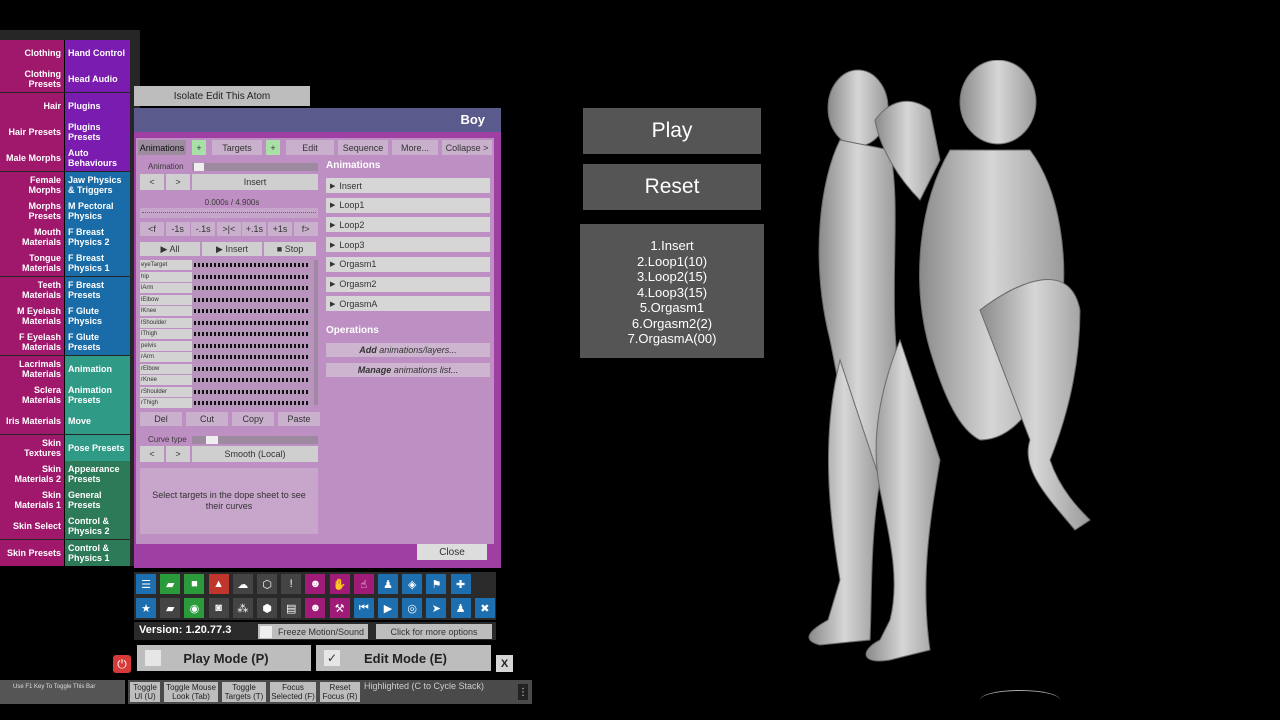 Image resolution: width=1280 pixels, height=720 pixels. I want to click on dope-target-label: hip, so click(166, 276).